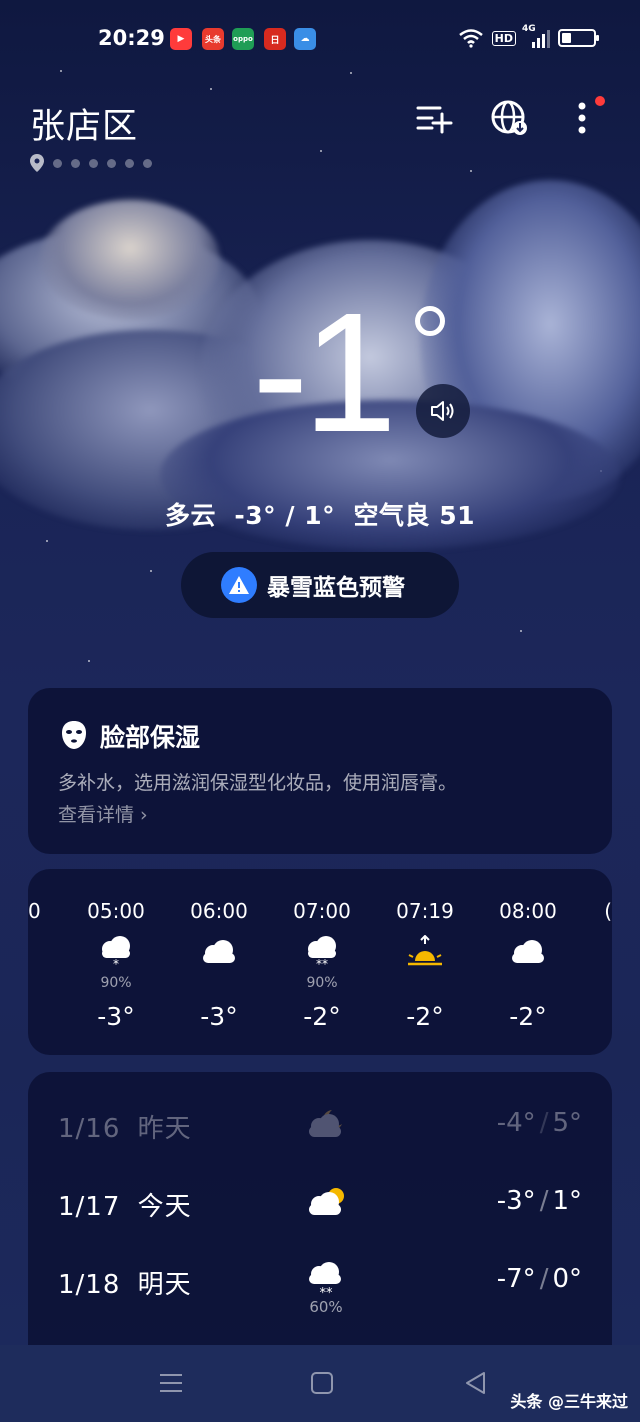 This screenshot has width=640, height=1422. I want to click on hd-badge: HD, so click(503, 38).